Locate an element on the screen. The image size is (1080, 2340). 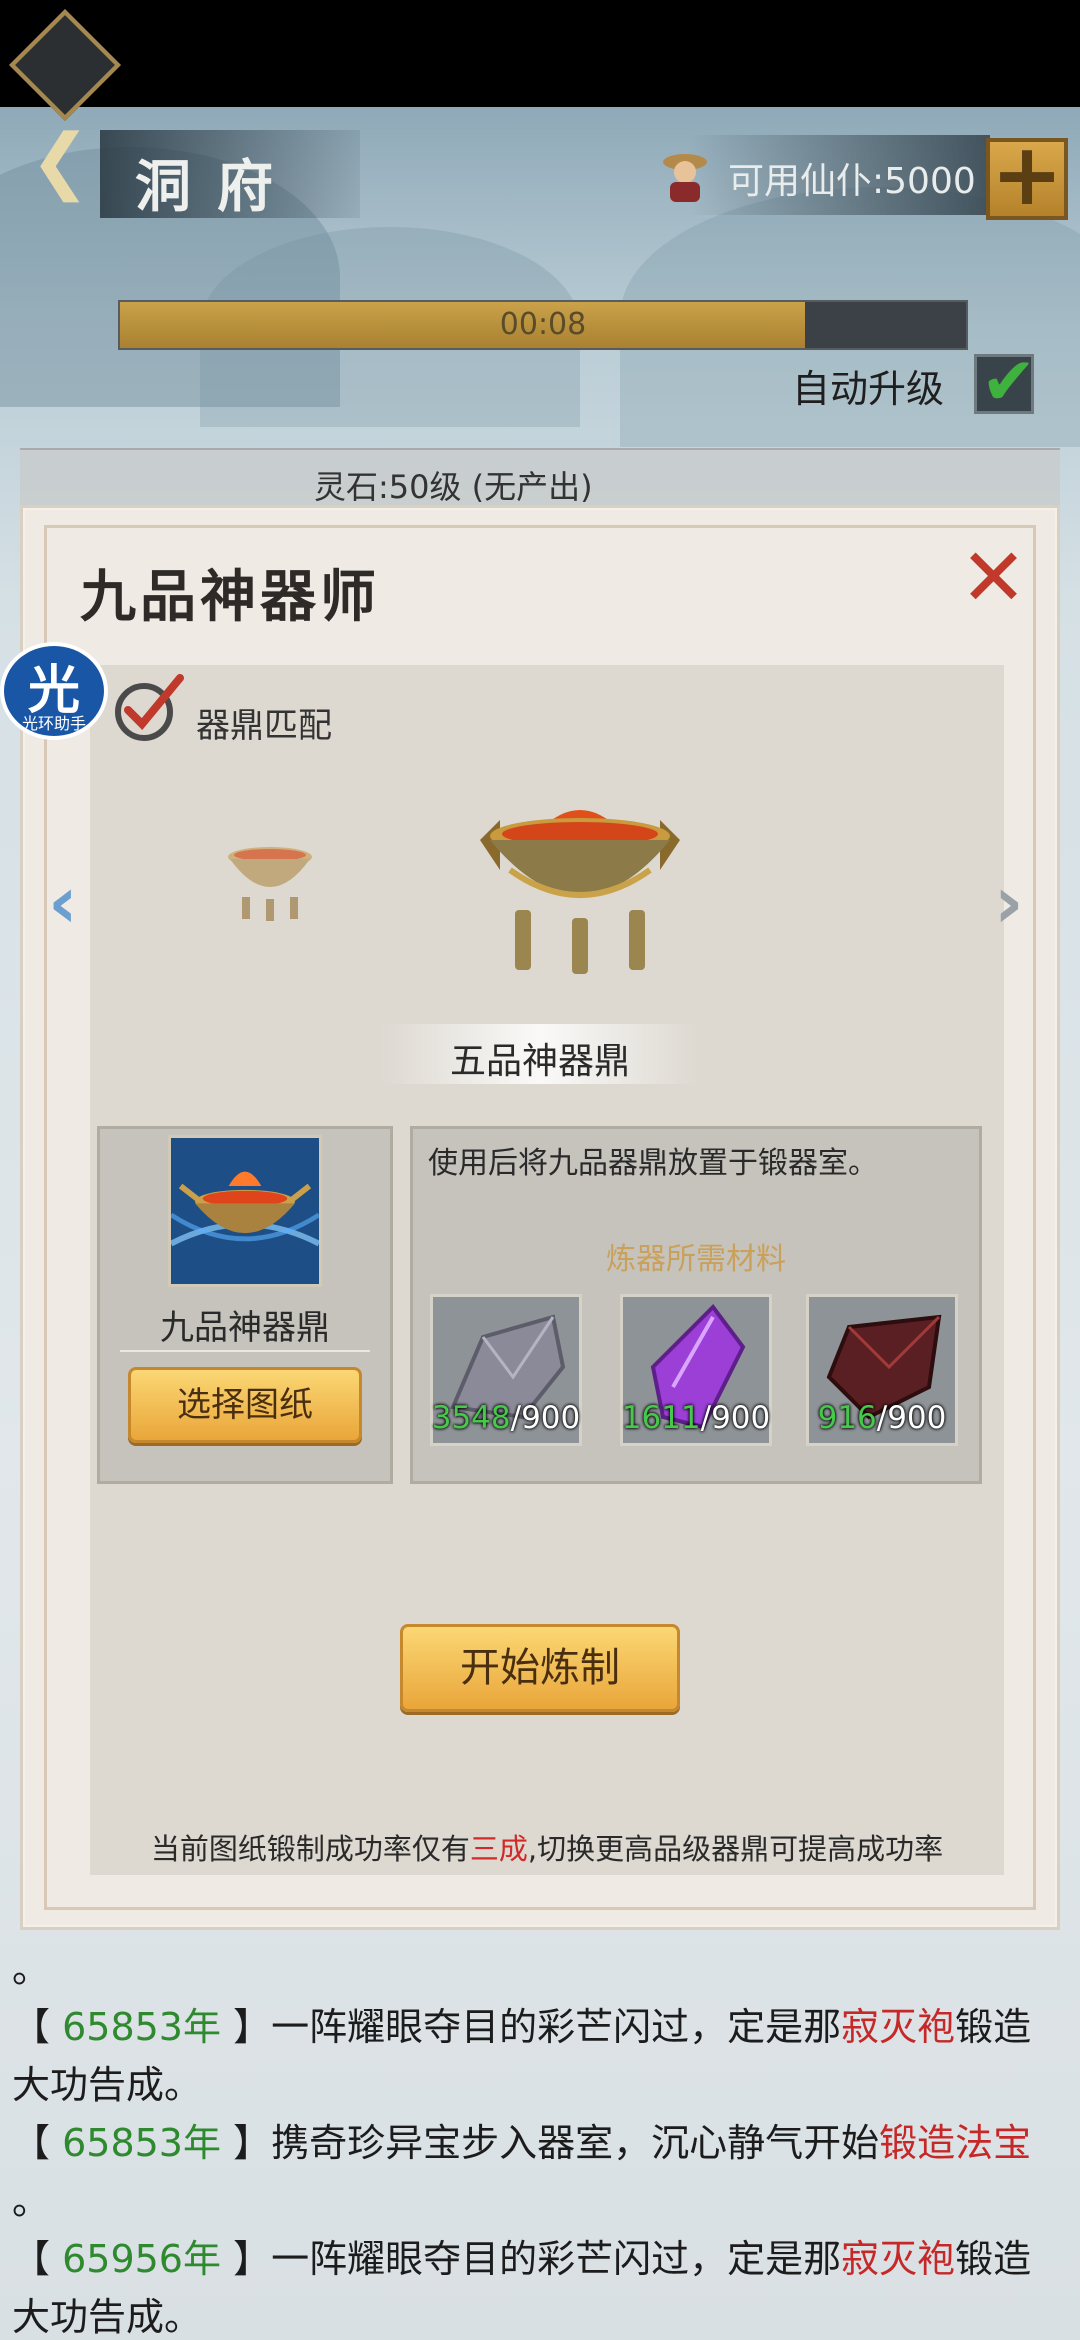
helper-float-button: 光 光环助手 is located at coordinates (55, 692).